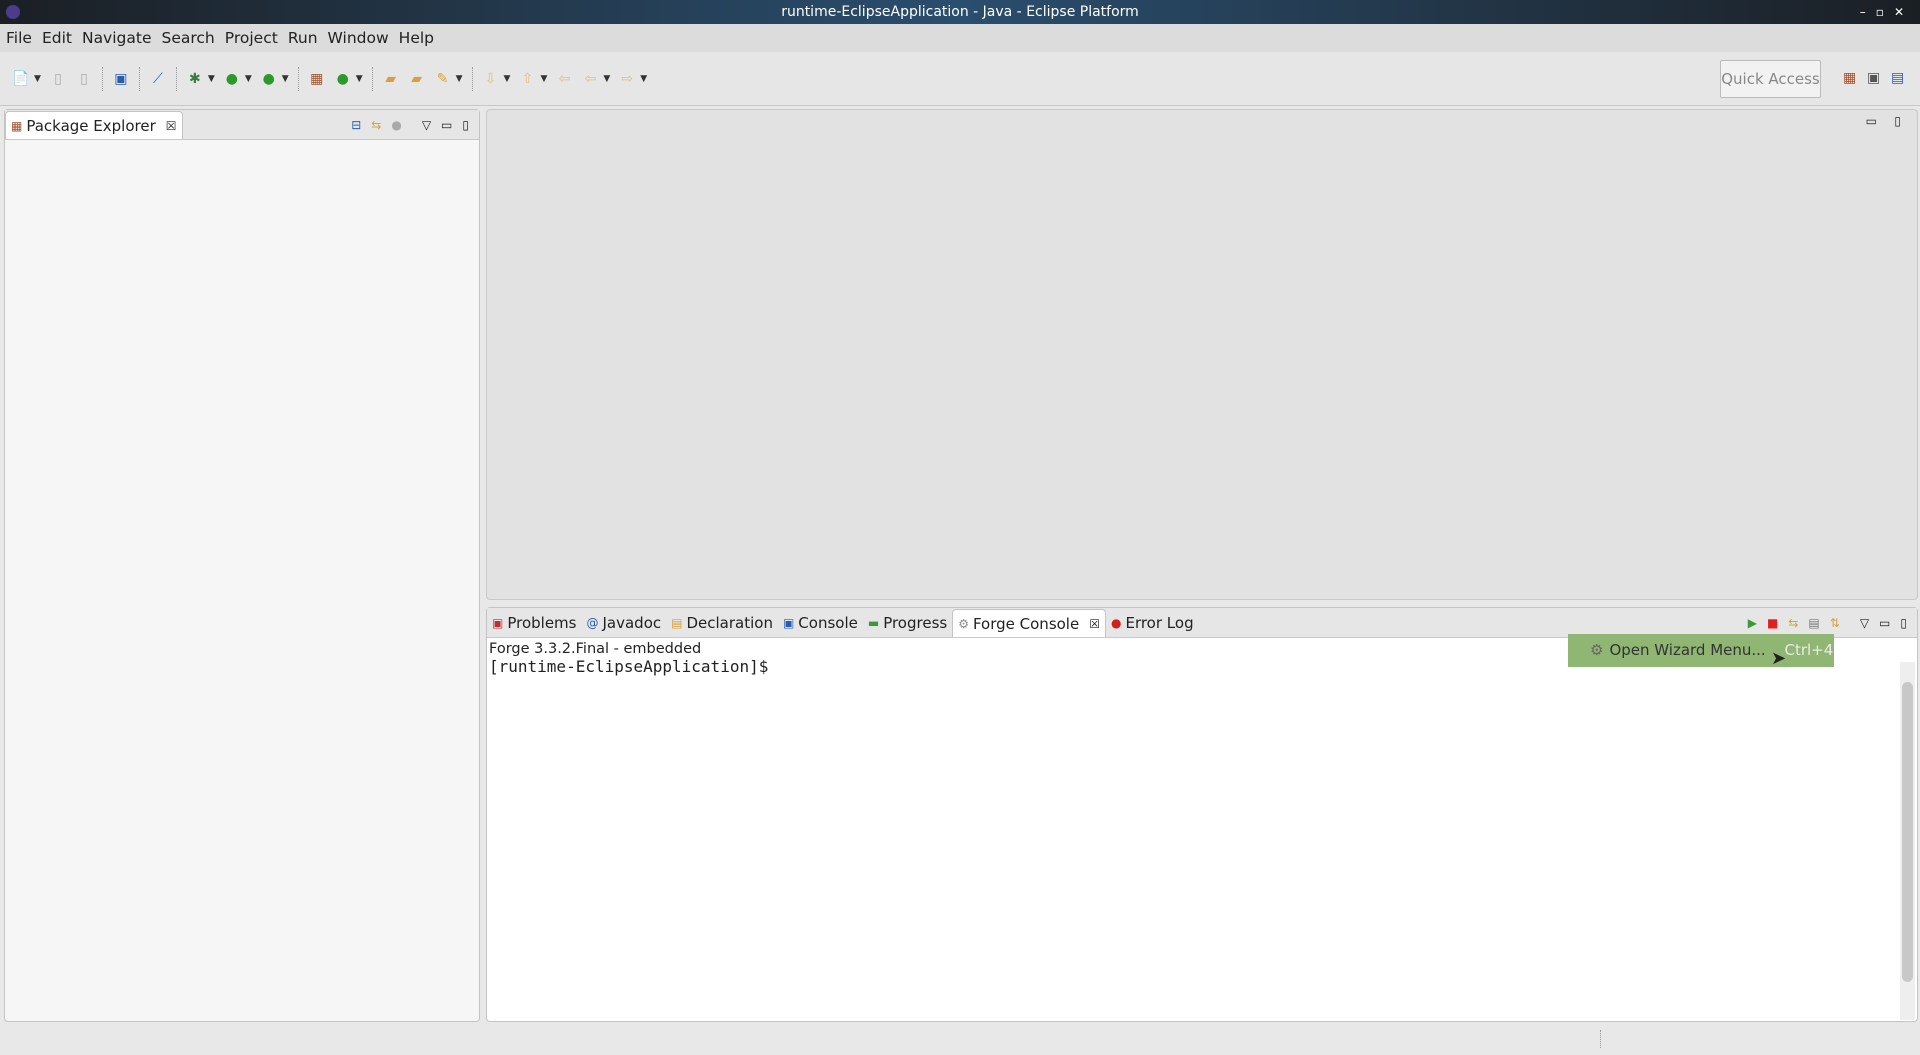  What do you see at coordinates (317, 79) in the screenshot?
I see `new-package-icon: ▦` at bounding box center [317, 79].